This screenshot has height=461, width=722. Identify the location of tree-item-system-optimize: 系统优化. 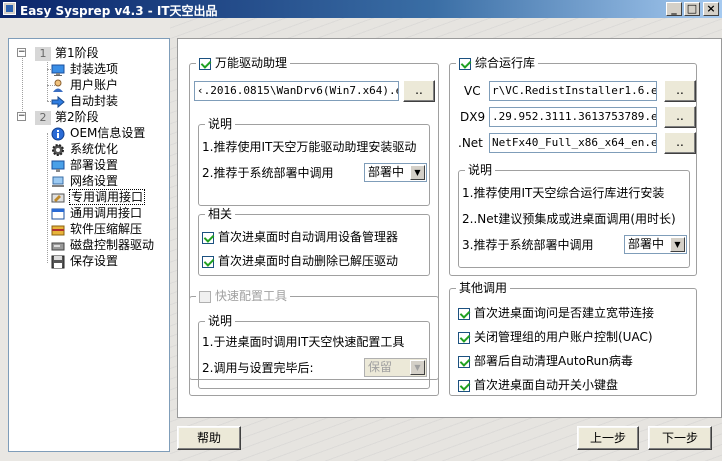
(85, 149).